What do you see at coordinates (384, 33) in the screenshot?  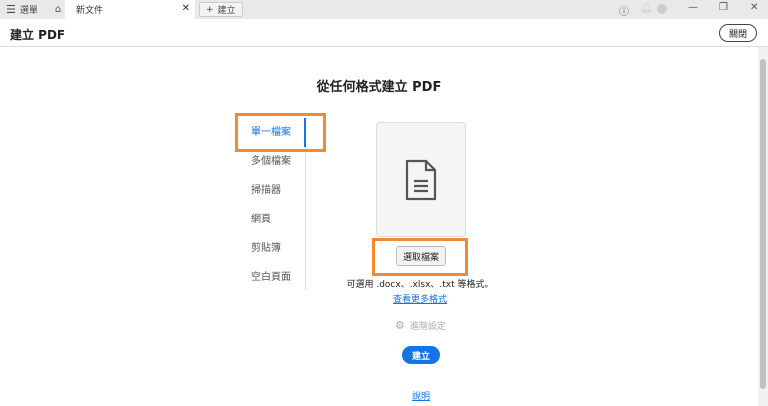 I see `toolbar: 建立 PDF 關閉` at bounding box center [384, 33].